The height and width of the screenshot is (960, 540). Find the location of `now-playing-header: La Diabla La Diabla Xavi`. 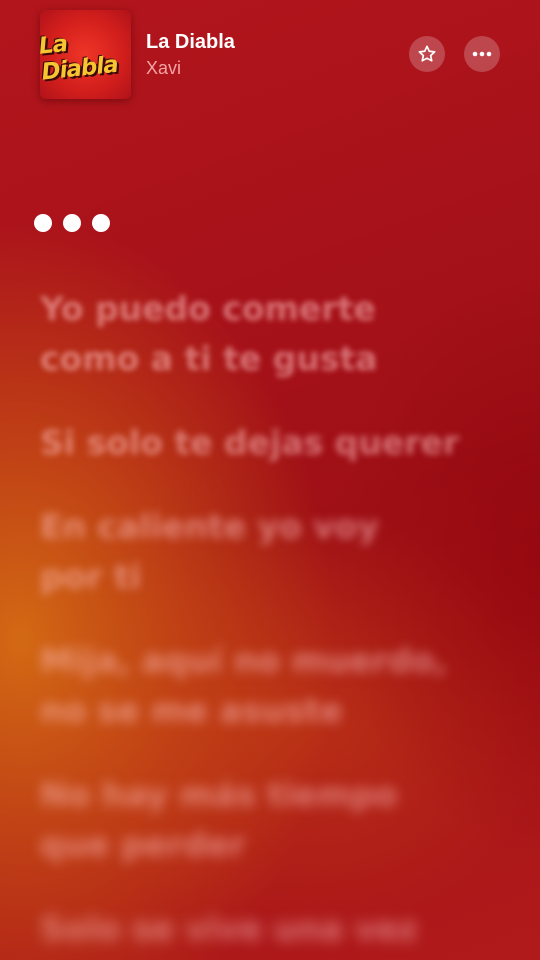

now-playing-header: La Diabla La Diabla Xavi is located at coordinates (270, 50).